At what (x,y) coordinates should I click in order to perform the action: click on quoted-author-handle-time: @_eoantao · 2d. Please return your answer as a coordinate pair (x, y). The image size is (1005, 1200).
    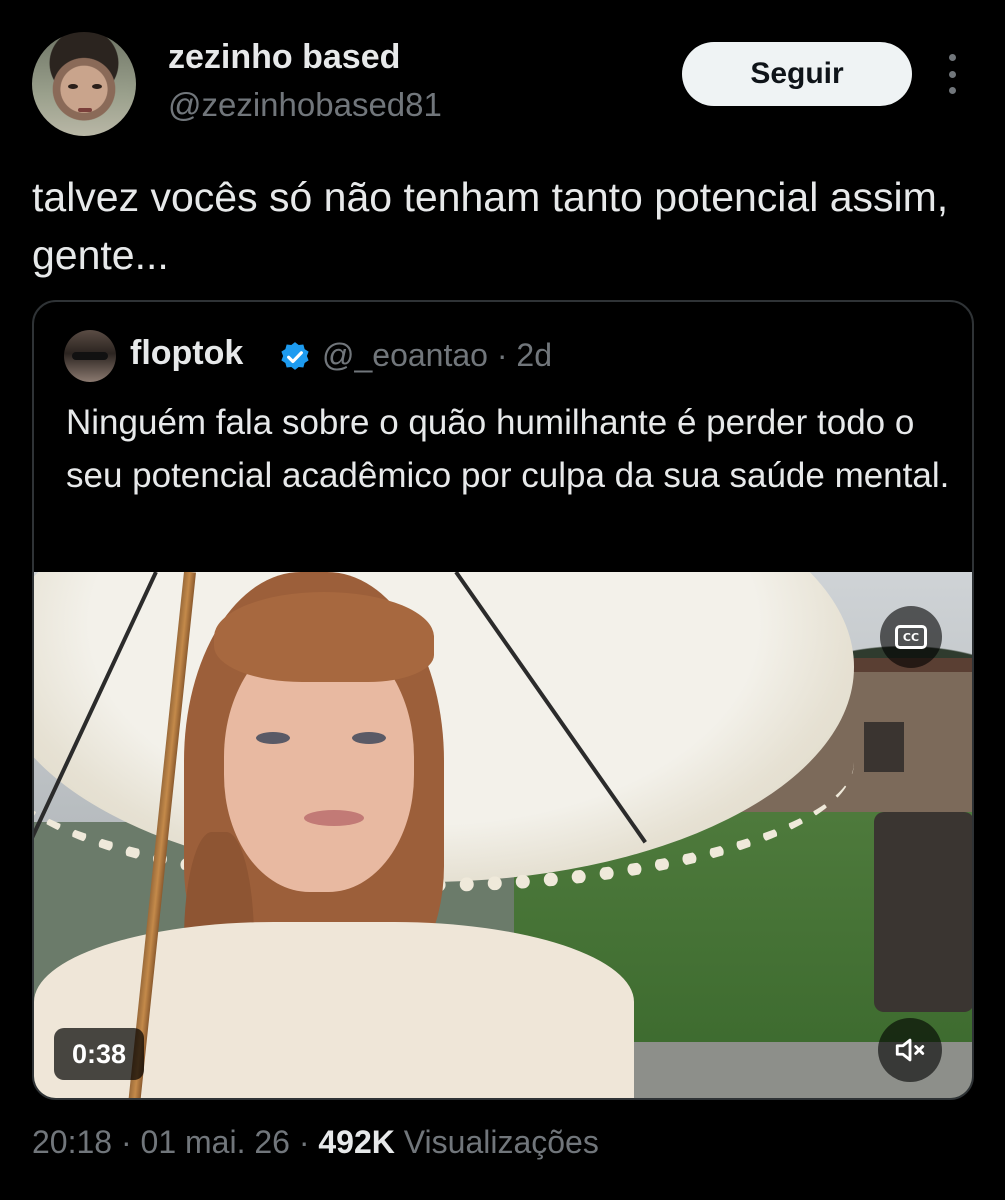
    Looking at the image, I should click on (437, 355).